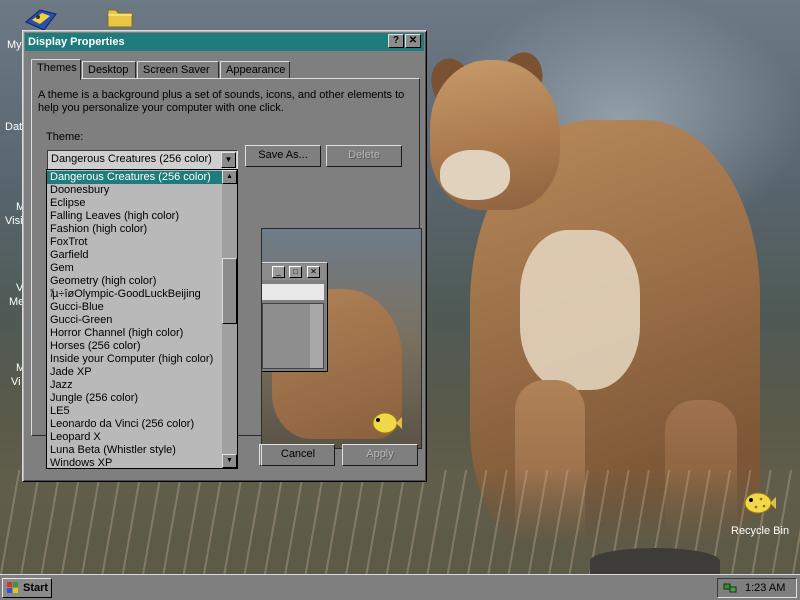 The width and height of the screenshot is (800, 600). Describe the element at coordinates (135, 216) in the screenshot. I see `theme-option: Falling Leaves (high color)` at that location.